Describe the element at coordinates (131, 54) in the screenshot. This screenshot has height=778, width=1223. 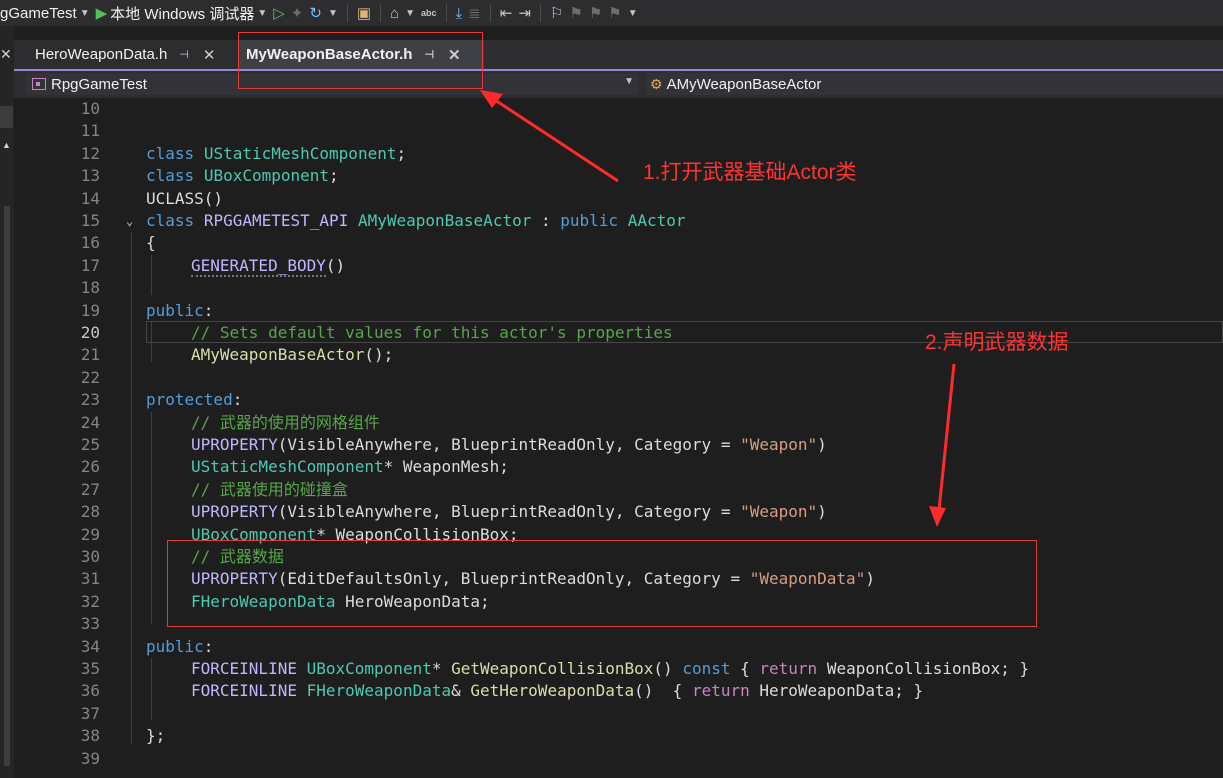
I see `tab-heroweapondata: HeroWeaponData.h ⊣ ✕` at that location.